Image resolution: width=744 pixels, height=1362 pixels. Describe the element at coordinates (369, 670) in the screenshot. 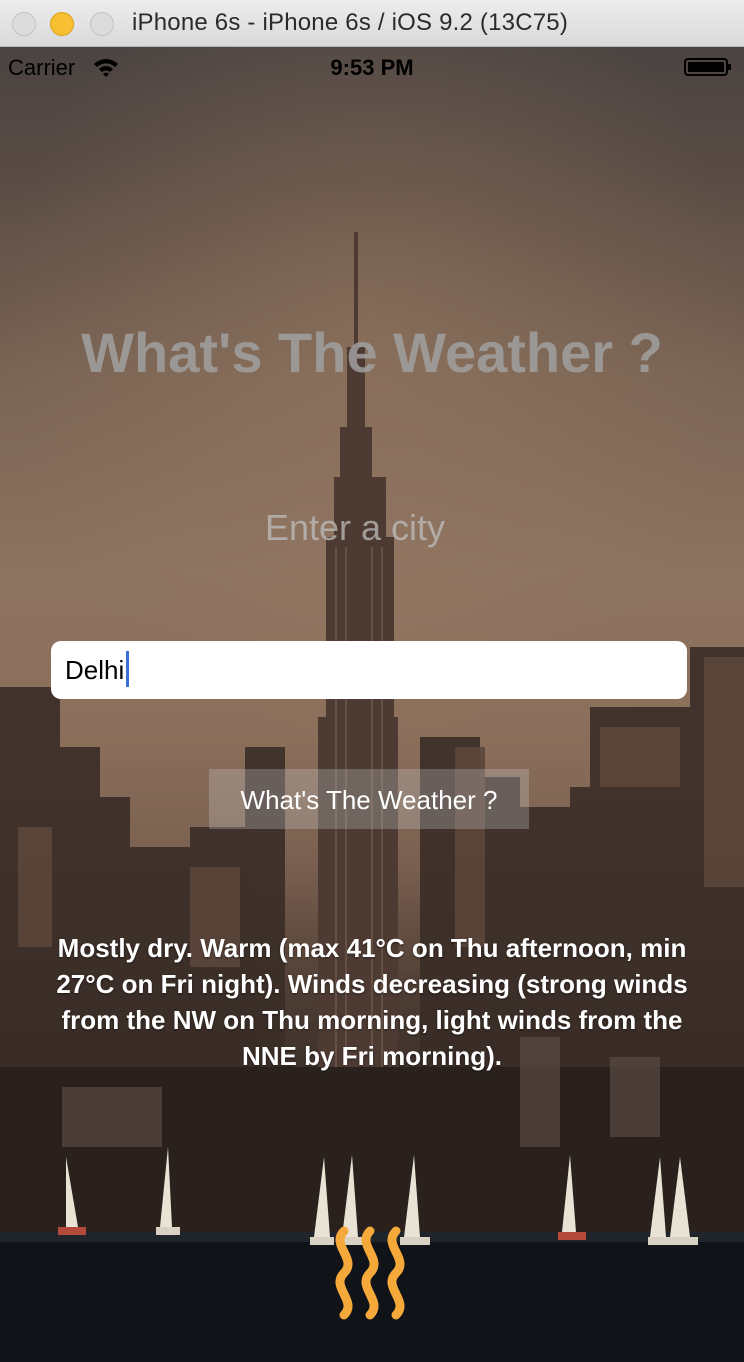

I see `city-input` at that location.